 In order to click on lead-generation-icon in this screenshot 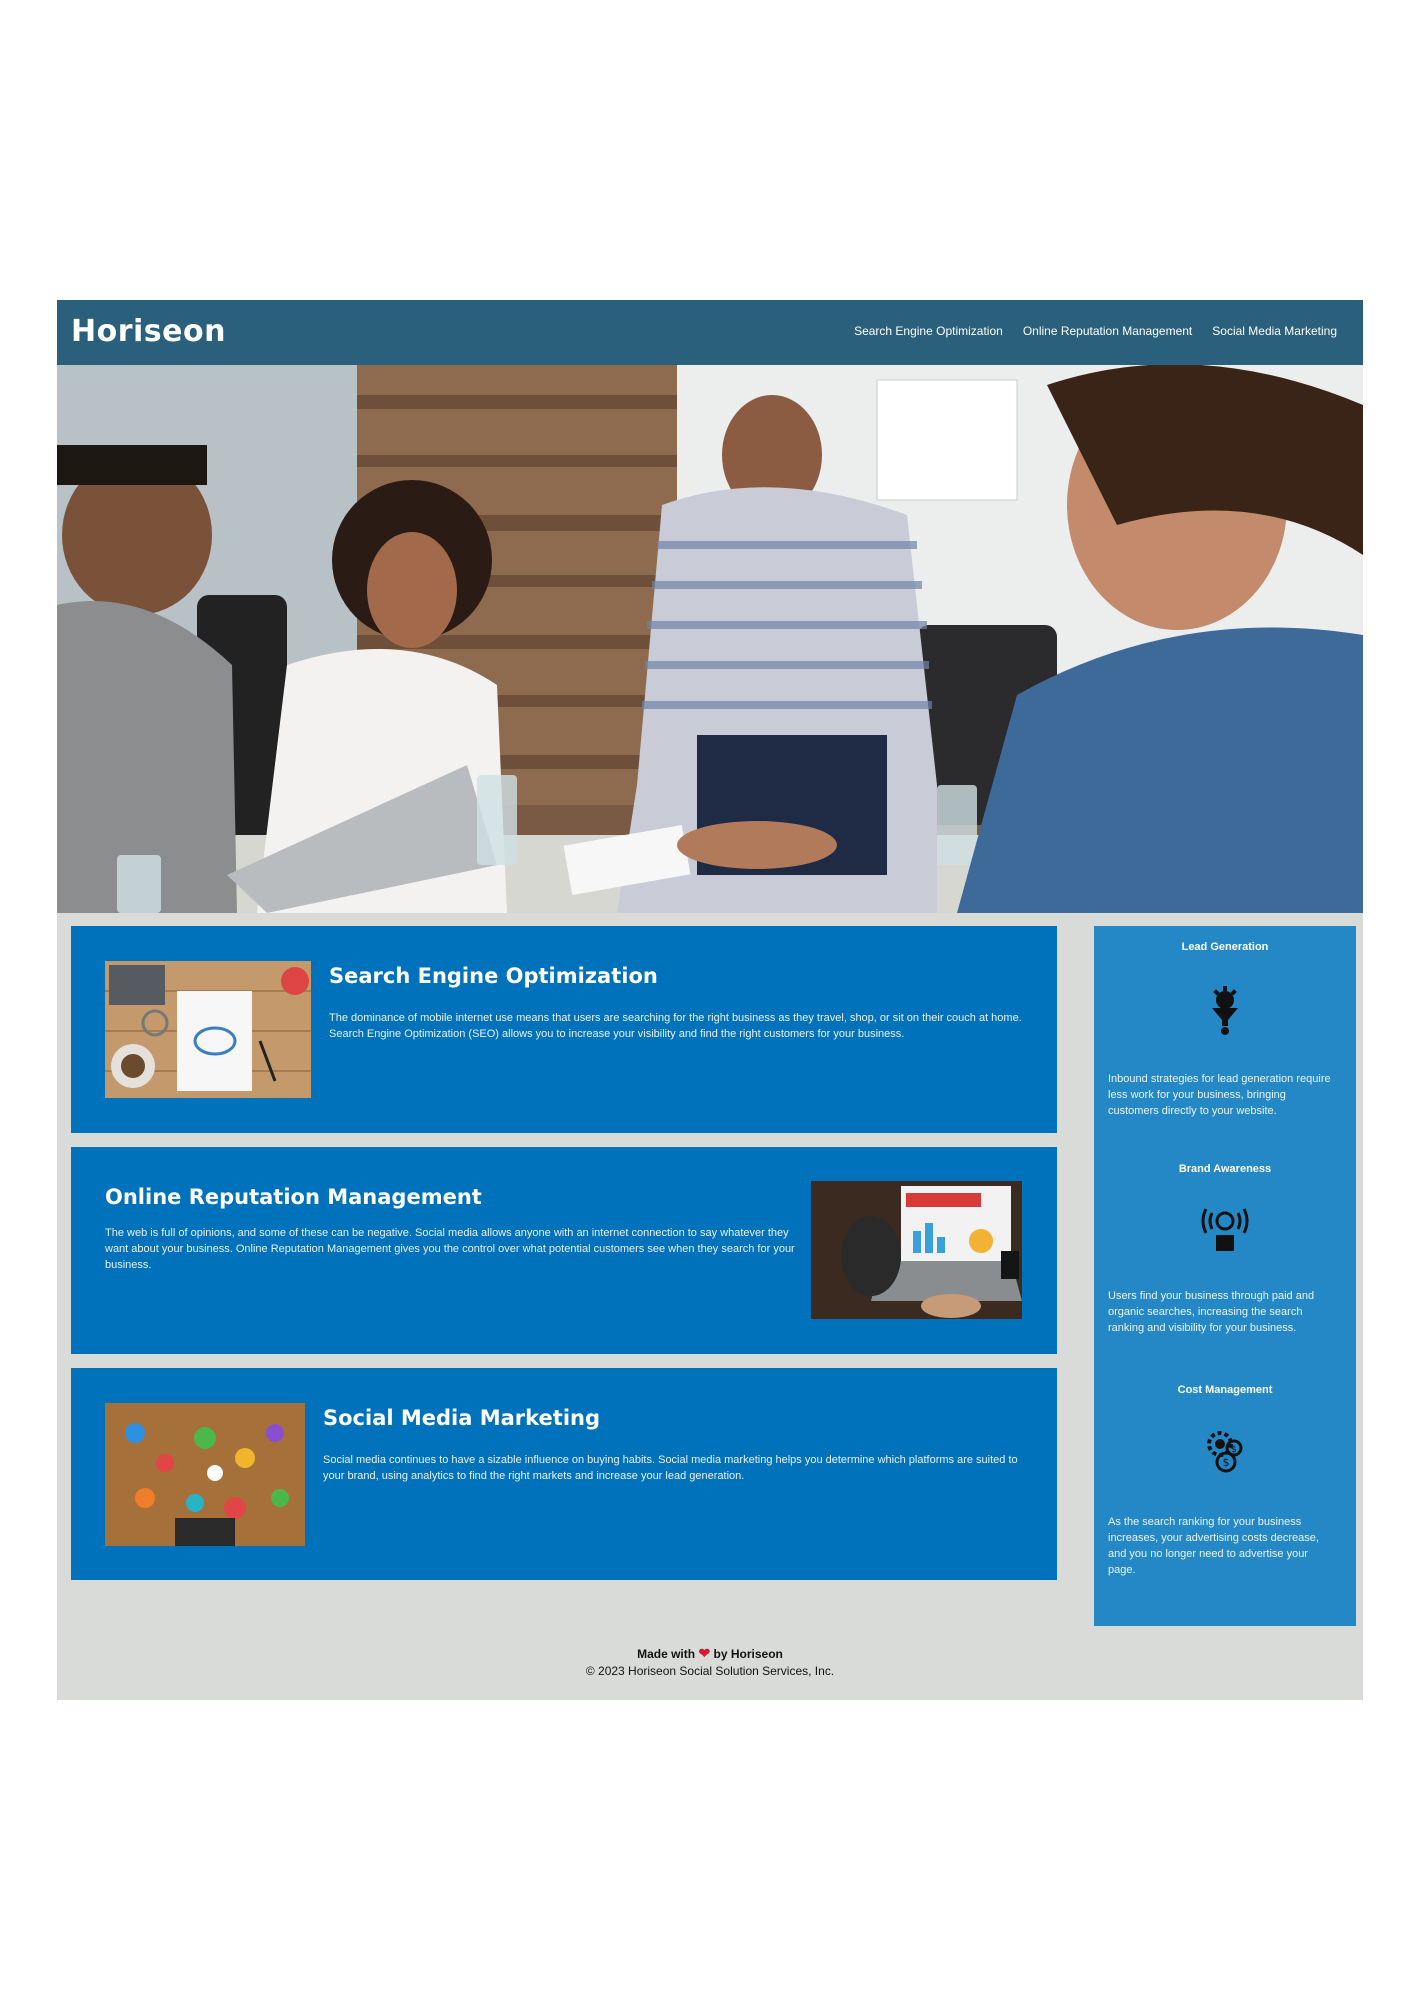, I will do `click(1225, 1011)`.